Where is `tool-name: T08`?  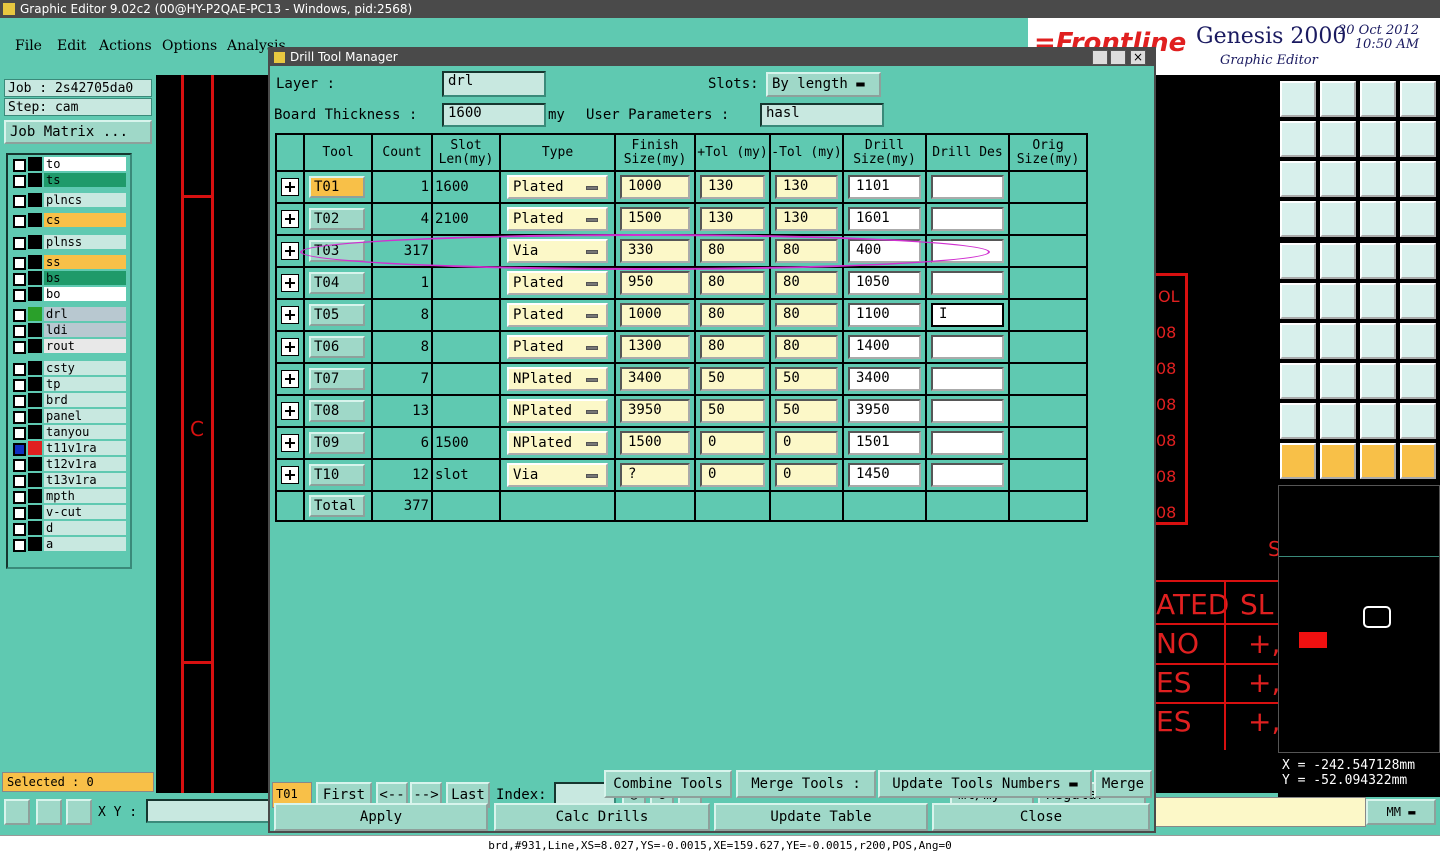
tool-name: T08 is located at coordinates (337, 411).